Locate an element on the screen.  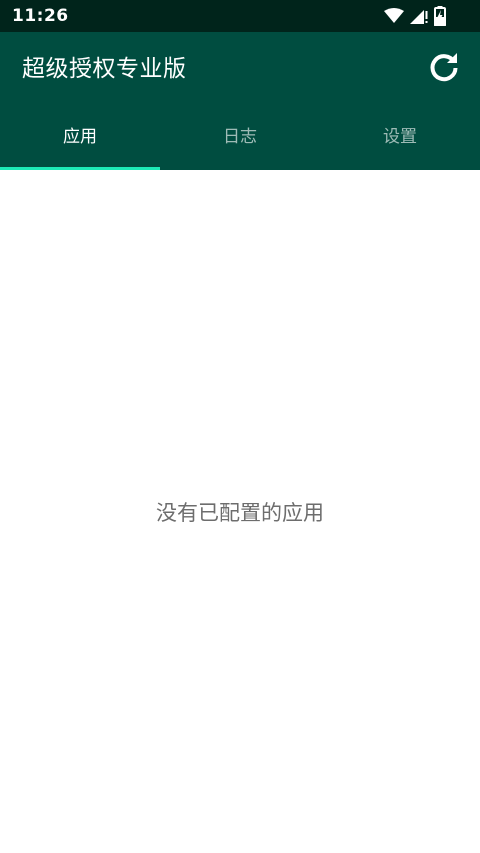
app-title: 超级授权专业版 is located at coordinates (104, 69).